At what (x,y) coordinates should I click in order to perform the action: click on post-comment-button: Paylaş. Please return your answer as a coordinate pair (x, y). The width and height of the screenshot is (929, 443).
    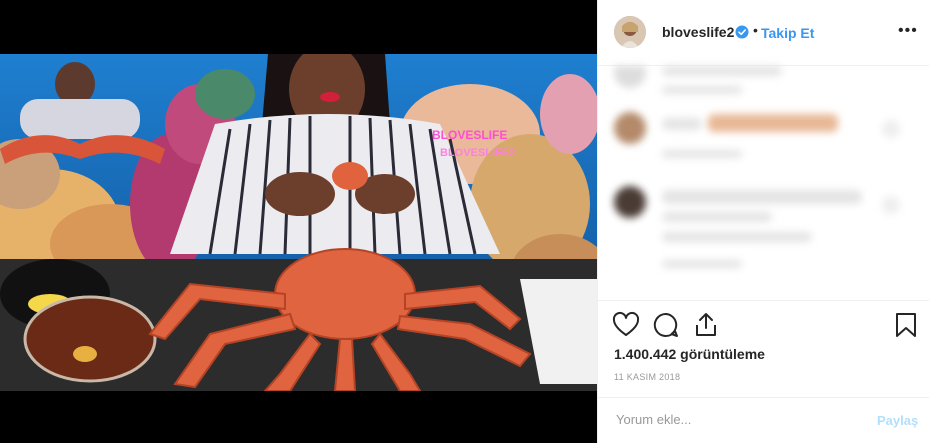
    Looking at the image, I should click on (897, 420).